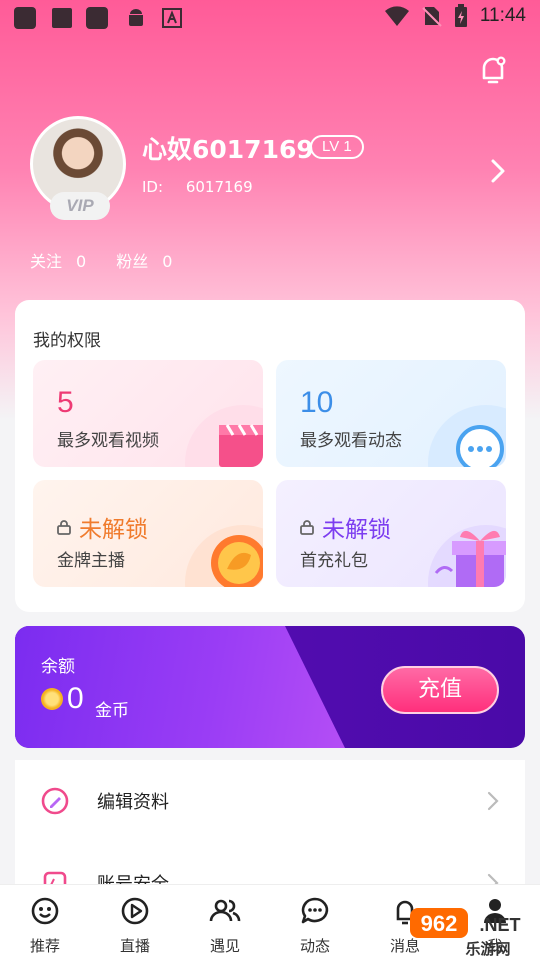 The width and height of the screenshot is (540, 960). I want to click on clapperboard-icon, so click(224, 436).